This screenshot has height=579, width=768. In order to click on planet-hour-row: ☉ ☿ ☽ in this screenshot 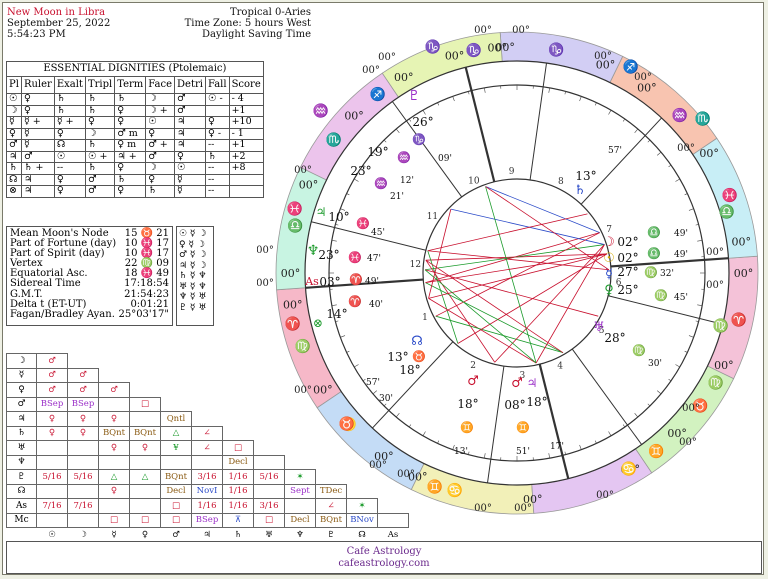, I will do `click(193, 234)`.